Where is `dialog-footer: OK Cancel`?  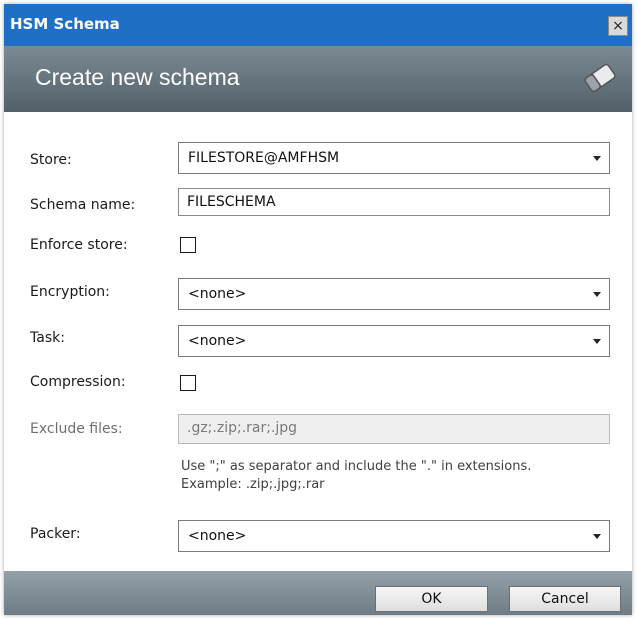
dialog-footer: OK Cancel is located at coordinates (318, 593).